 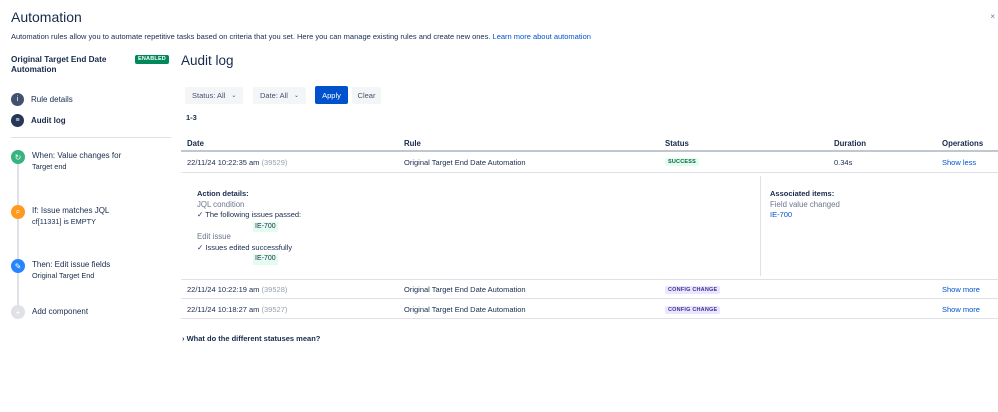 I want to click on trigger-icon: ↻, so click(x=18, y=157).